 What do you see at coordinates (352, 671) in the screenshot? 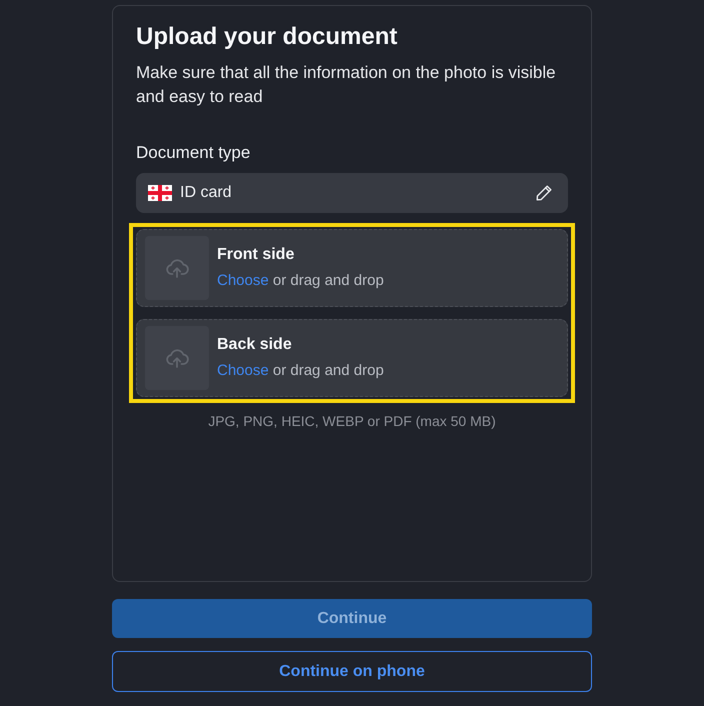
I see `continue-on-phone-button: Continue on phone` at bounding box center [352, 671].